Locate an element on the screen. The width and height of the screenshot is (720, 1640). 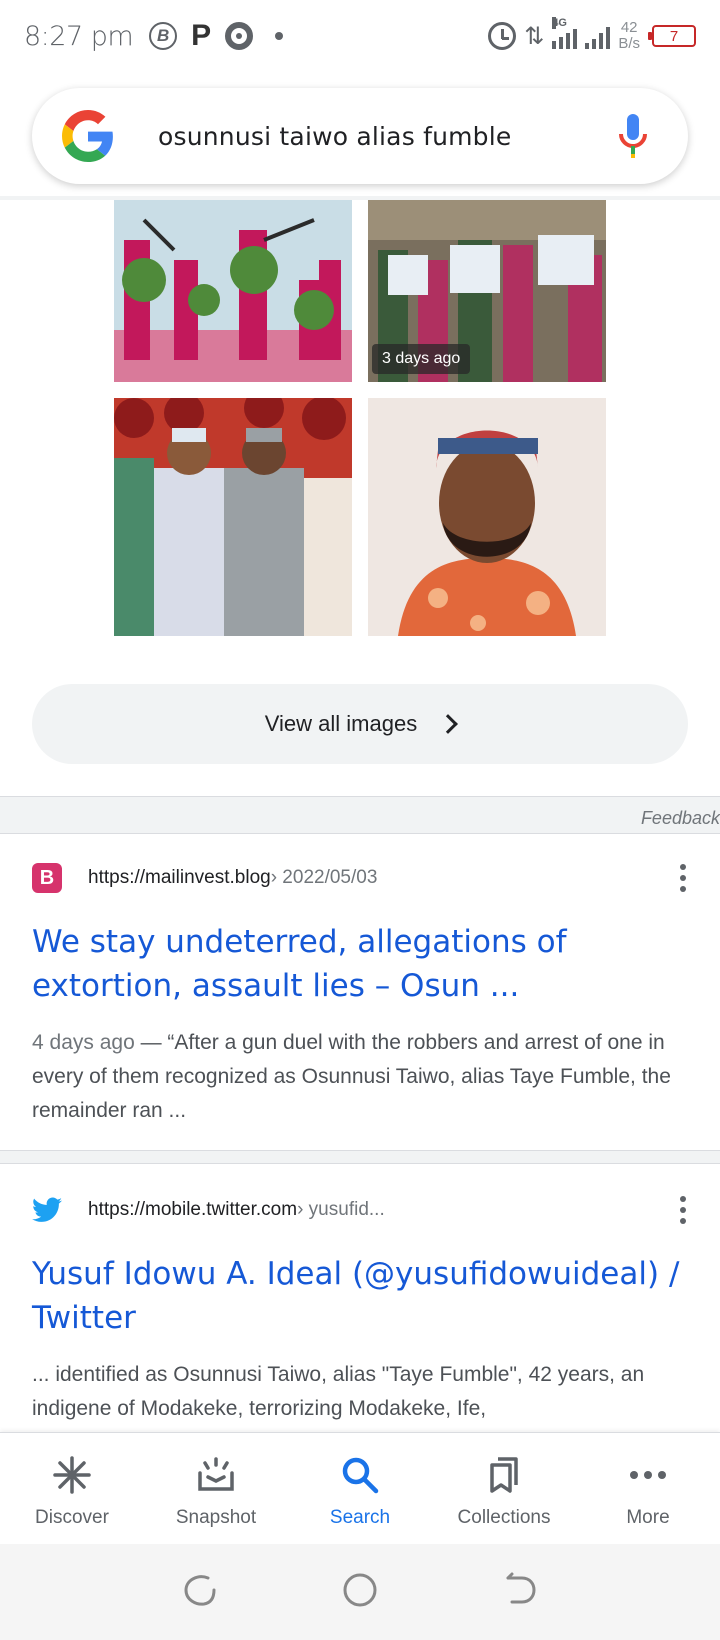
system-status-icons: ⇅ 4G 42 B/s 7 is located at coordinates (592, 34).